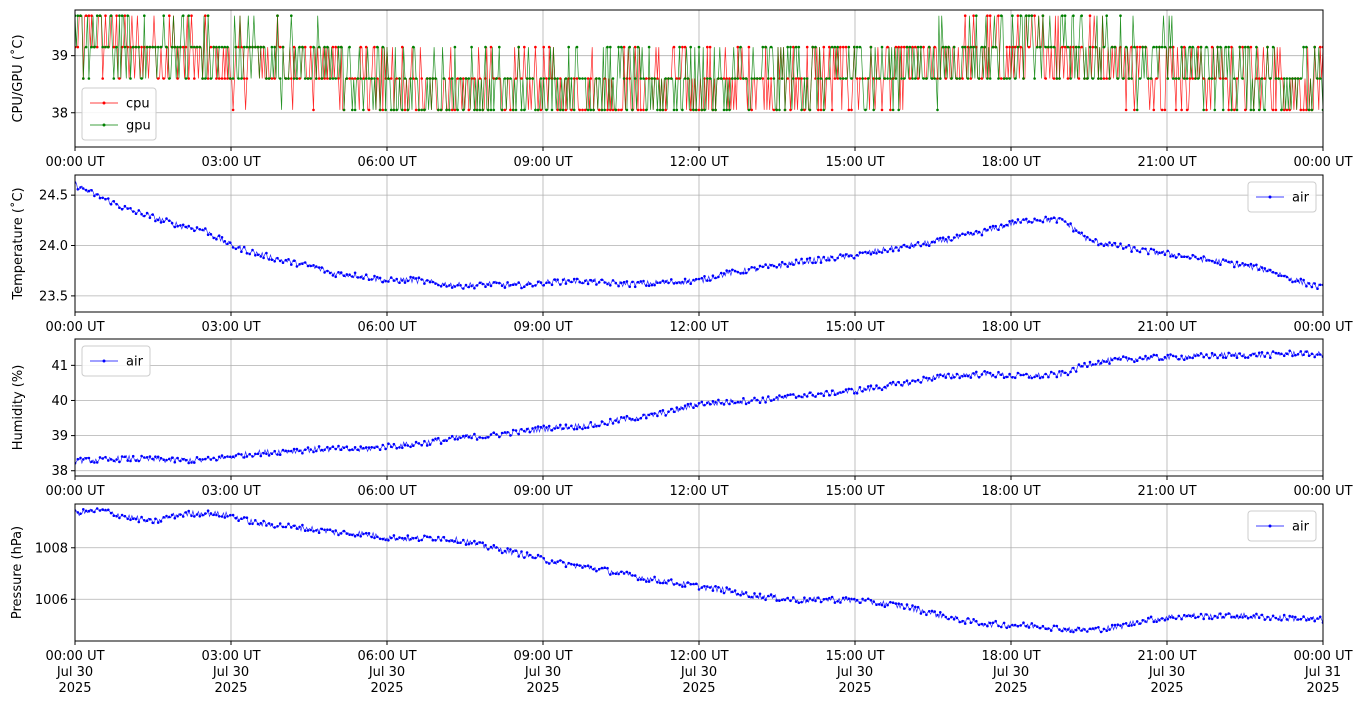 The height and width of the screenshot is (707, 1364). I want to click on legend-label-gpu: gpu, so click(138, 126).